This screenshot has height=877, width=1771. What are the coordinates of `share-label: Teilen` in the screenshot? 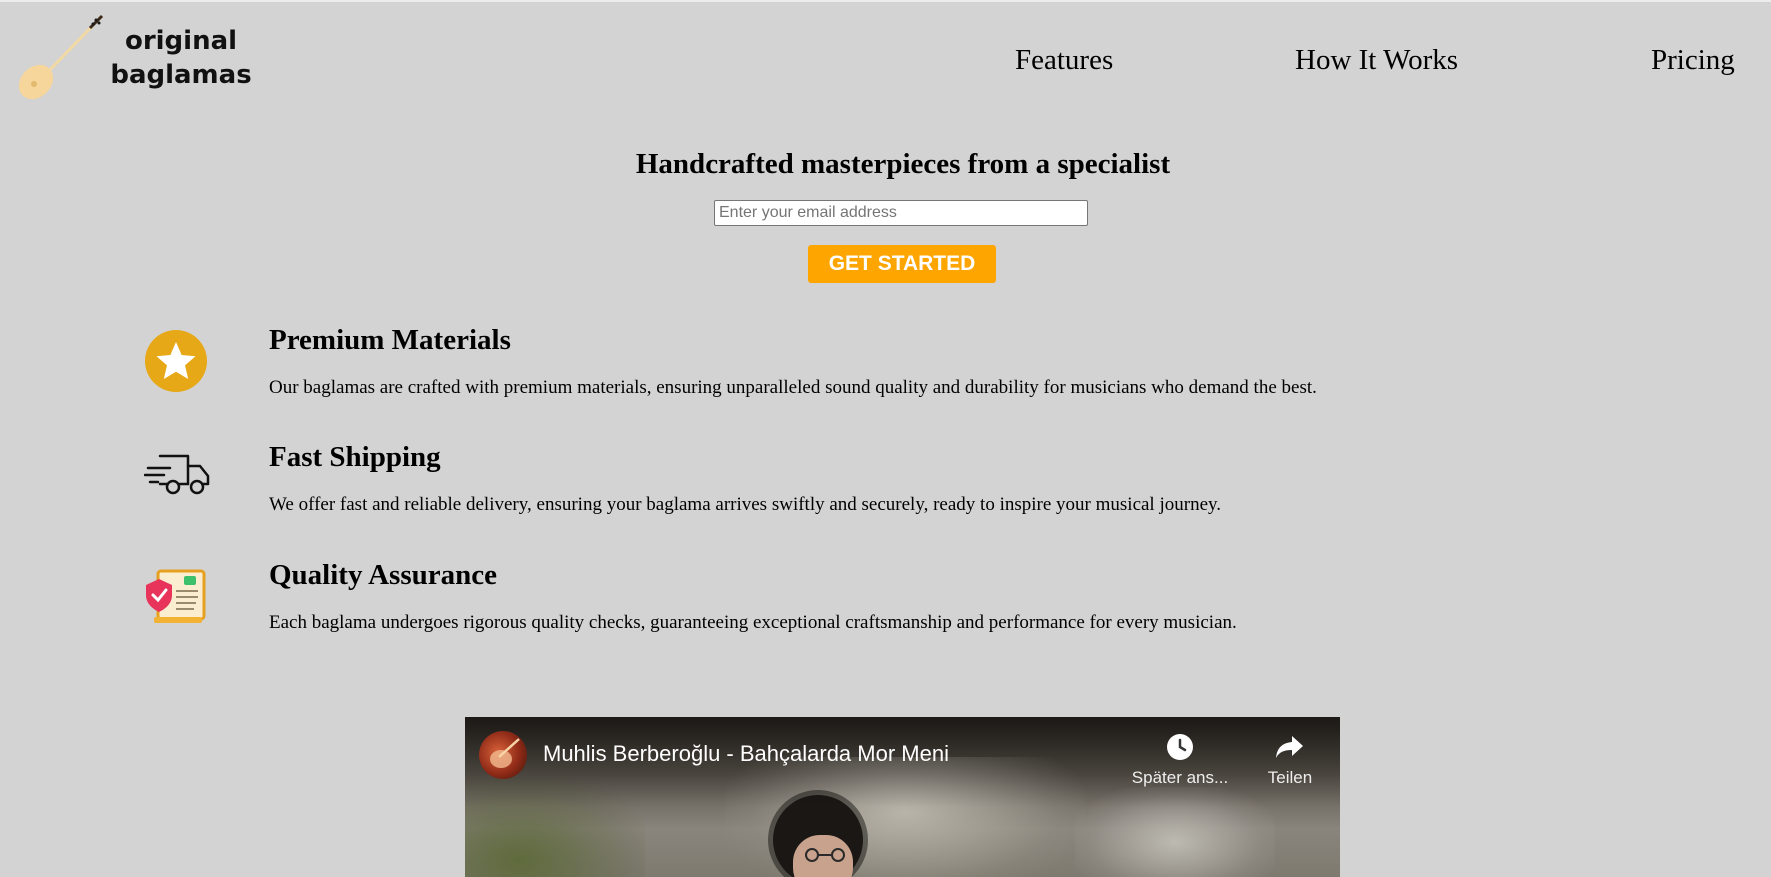 It's located at (1290, 777).